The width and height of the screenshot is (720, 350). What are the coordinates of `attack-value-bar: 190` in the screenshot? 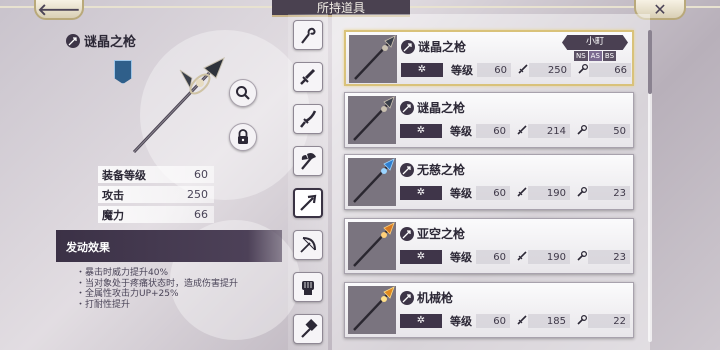 It's located at (549, 257).